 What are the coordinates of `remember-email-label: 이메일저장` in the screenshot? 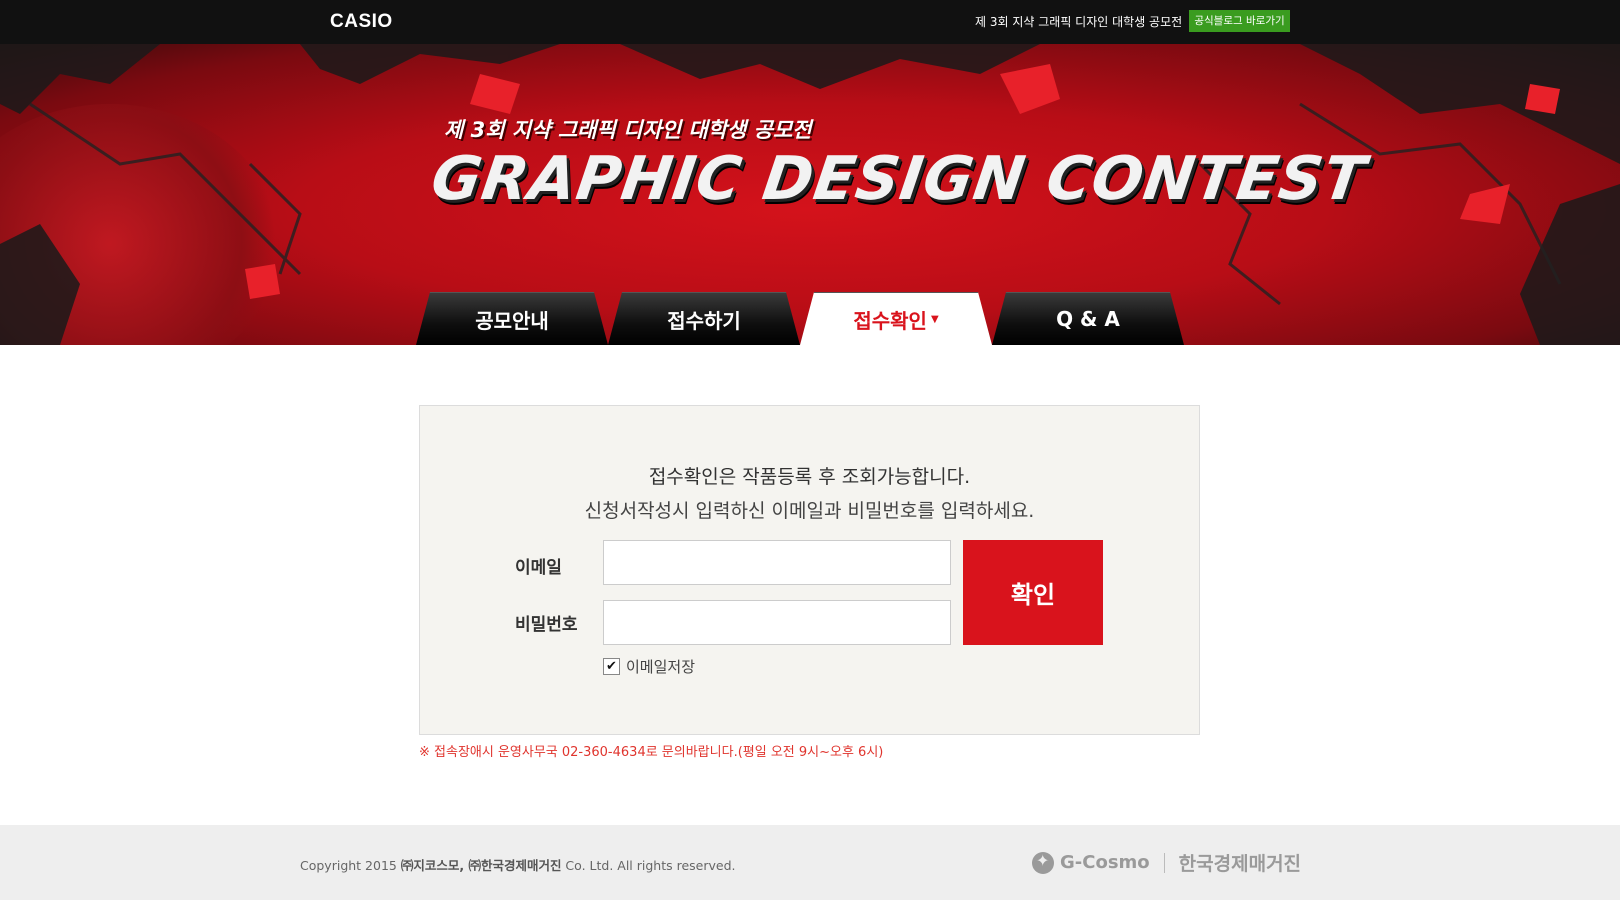 It's located at (661, 667).